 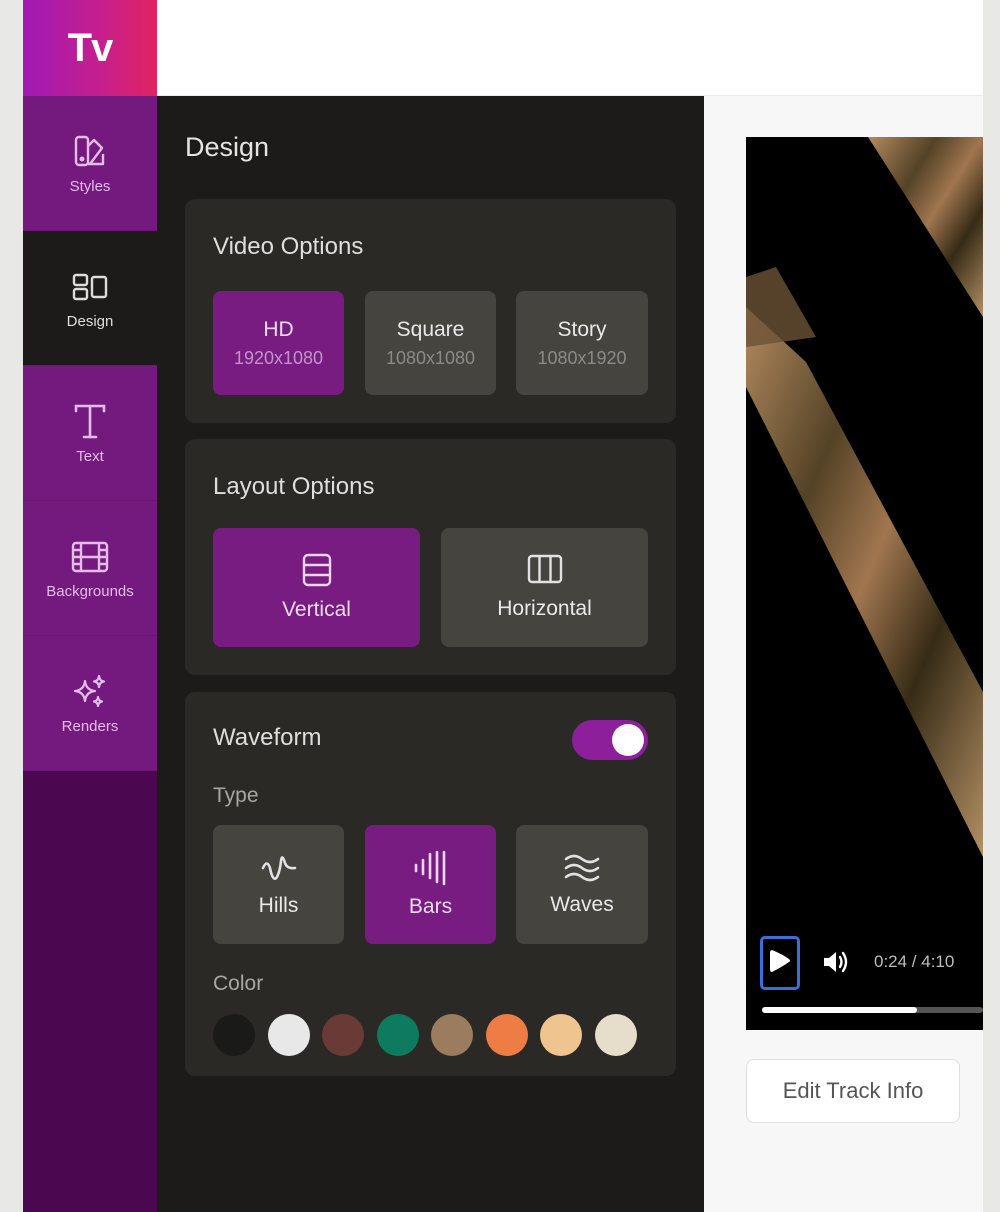 I want to click on layout-options-card: Layout Options Vertical Horizontal, so click(x=430, y=557).